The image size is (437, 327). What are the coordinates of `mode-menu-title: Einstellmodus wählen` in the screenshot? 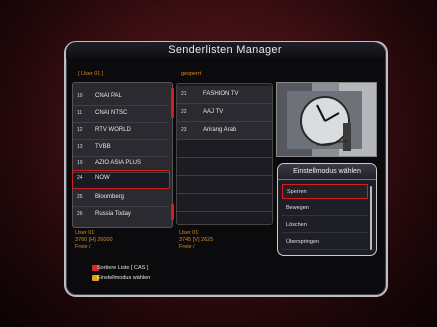 It's located at (327, 172).